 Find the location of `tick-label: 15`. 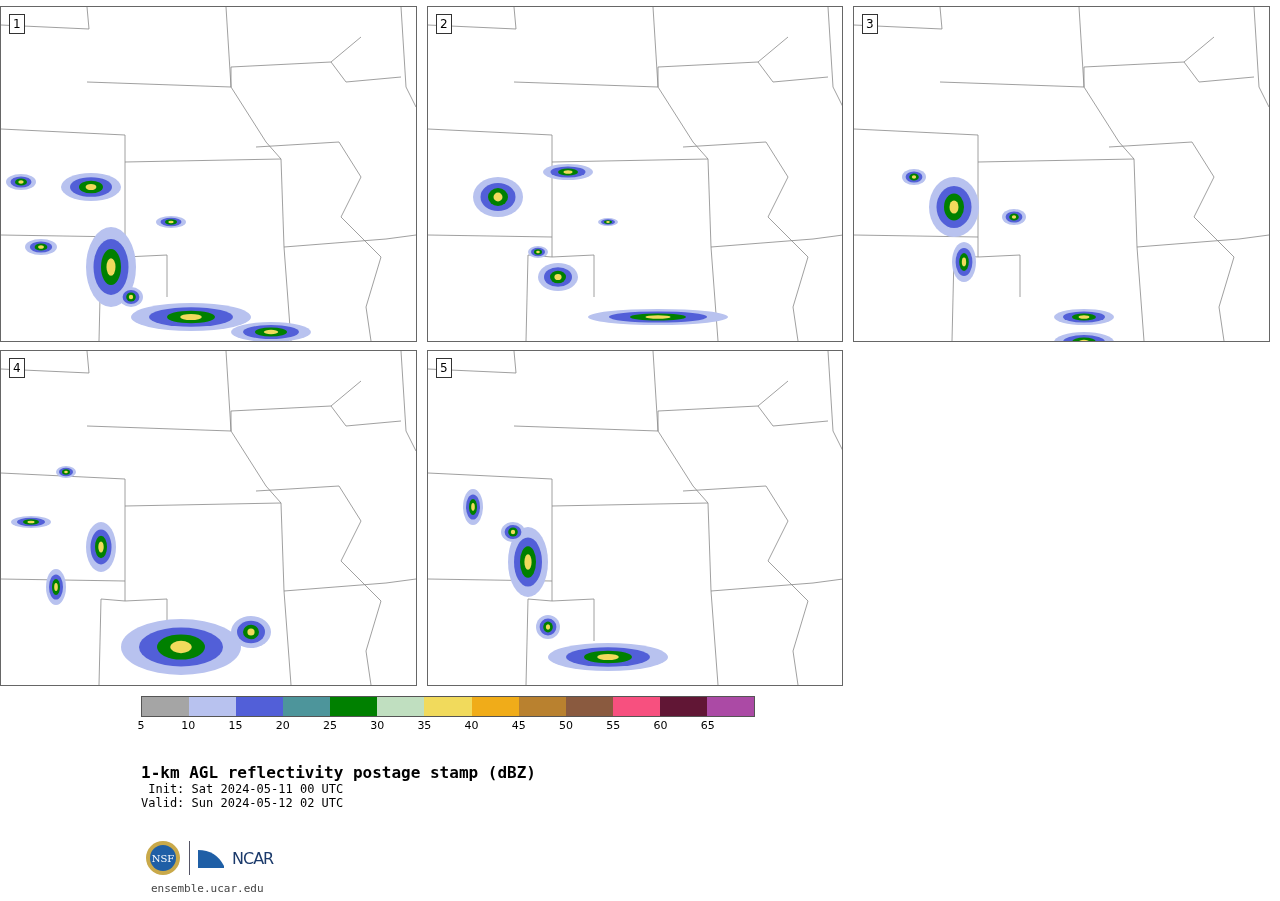

tick-label: 15 is located at coordinates (235, 726).